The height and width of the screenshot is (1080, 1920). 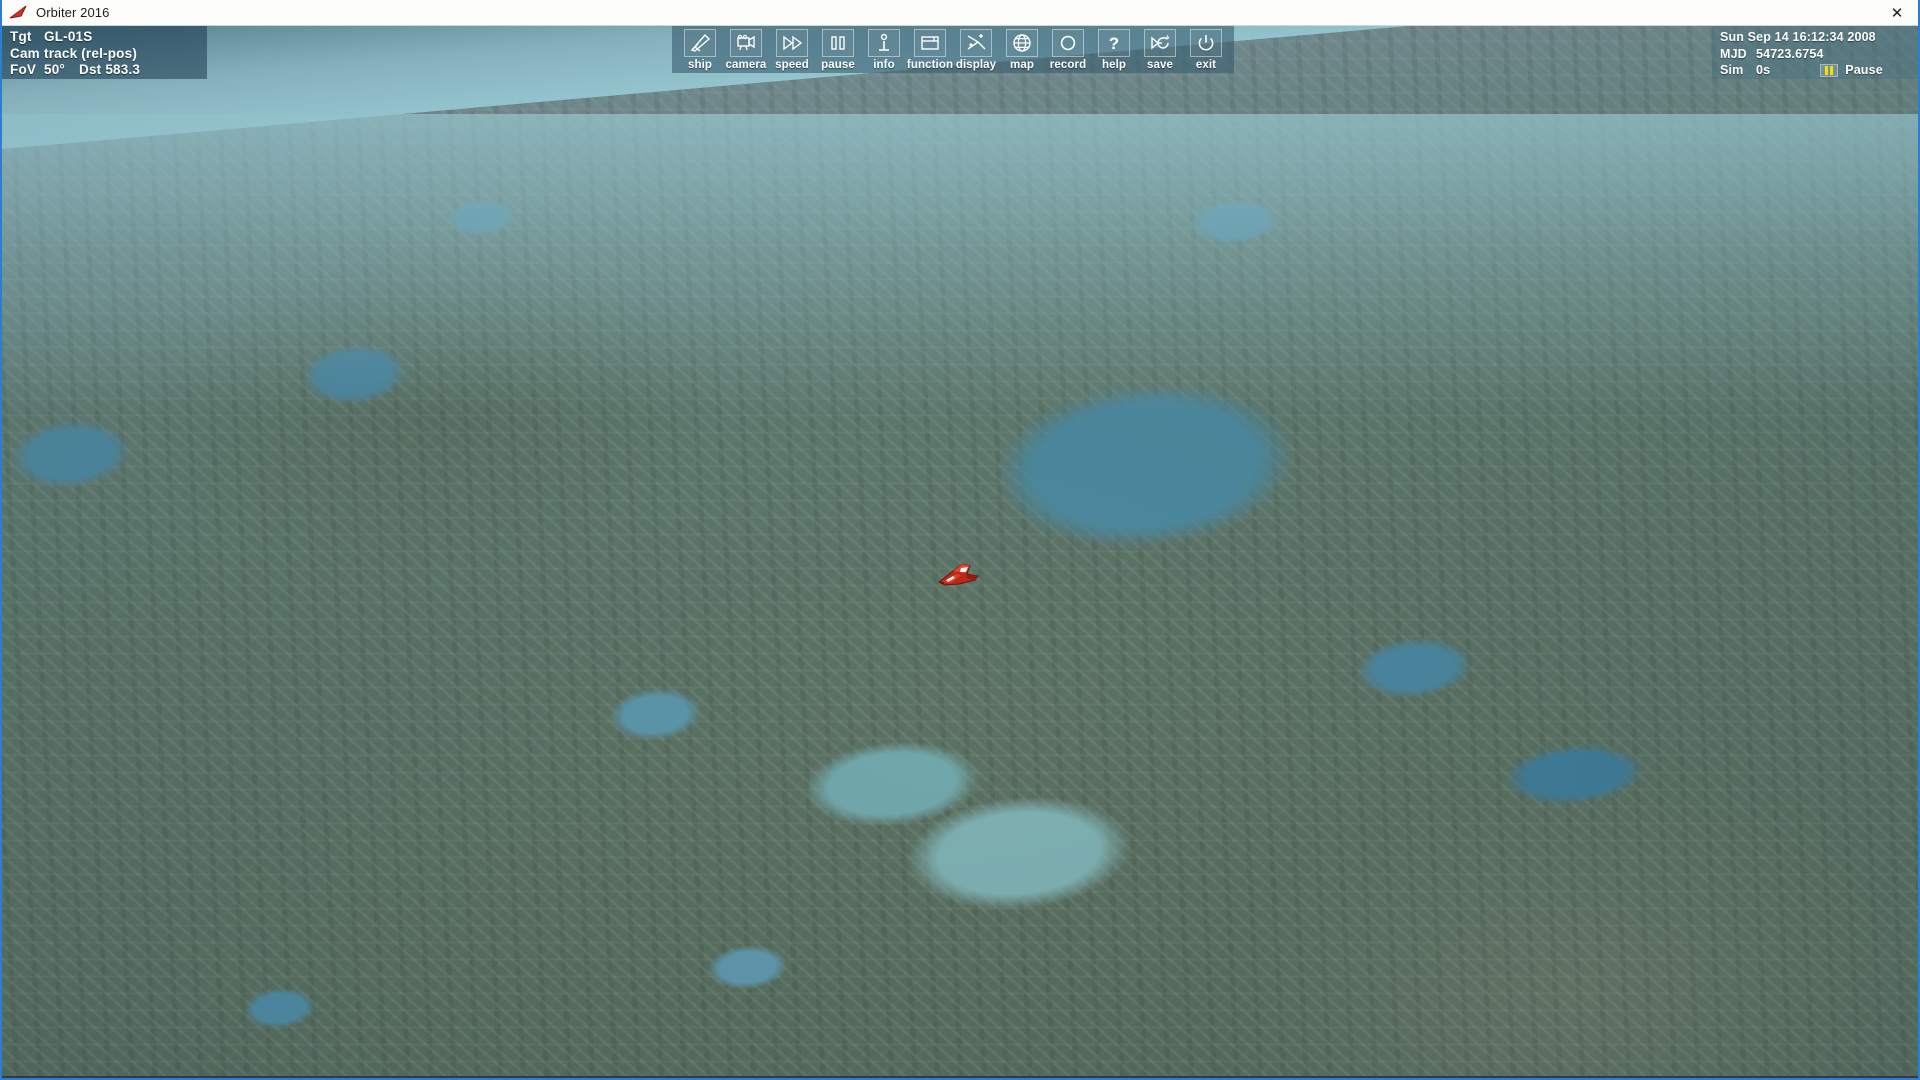 What do you see at coordinates (746, 43) in the screenshot?
I see `camera-icon` at bounding box center [746, 43].